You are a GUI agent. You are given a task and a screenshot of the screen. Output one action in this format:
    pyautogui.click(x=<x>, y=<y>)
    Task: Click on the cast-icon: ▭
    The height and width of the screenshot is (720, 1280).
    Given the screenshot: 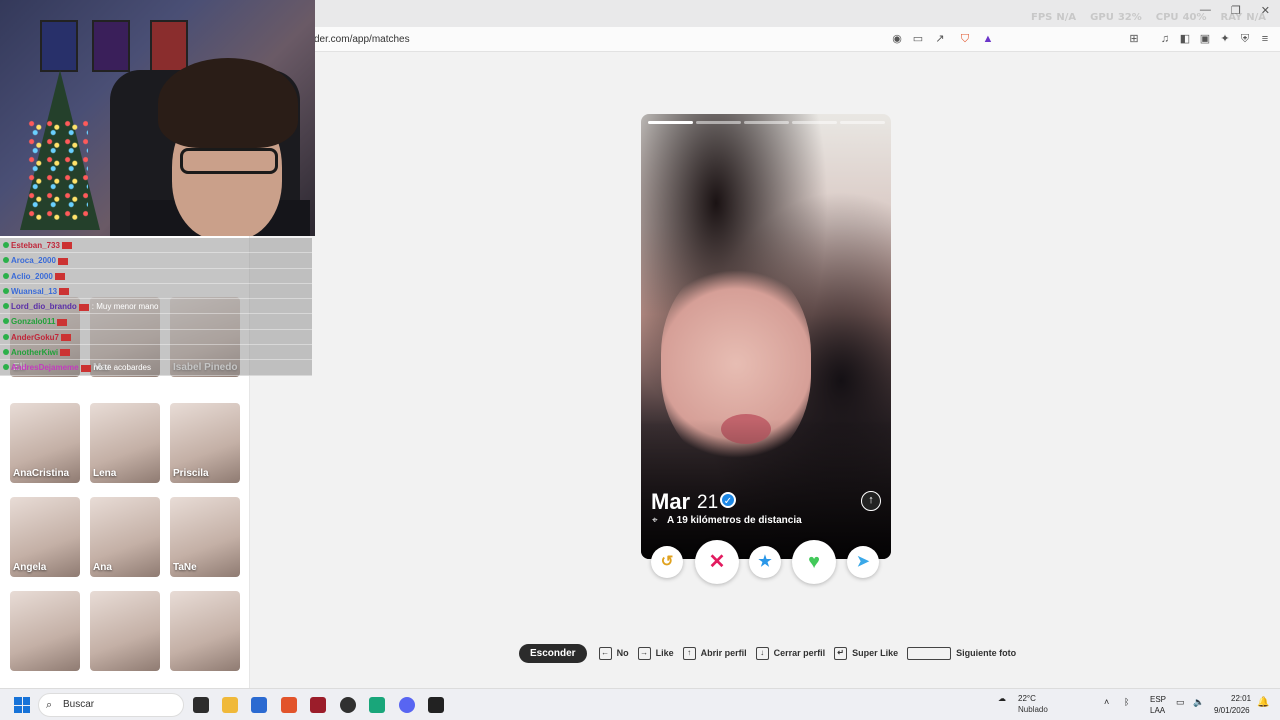 What is the action you would take?
    pyautogui.click(x=918, y=39)
    